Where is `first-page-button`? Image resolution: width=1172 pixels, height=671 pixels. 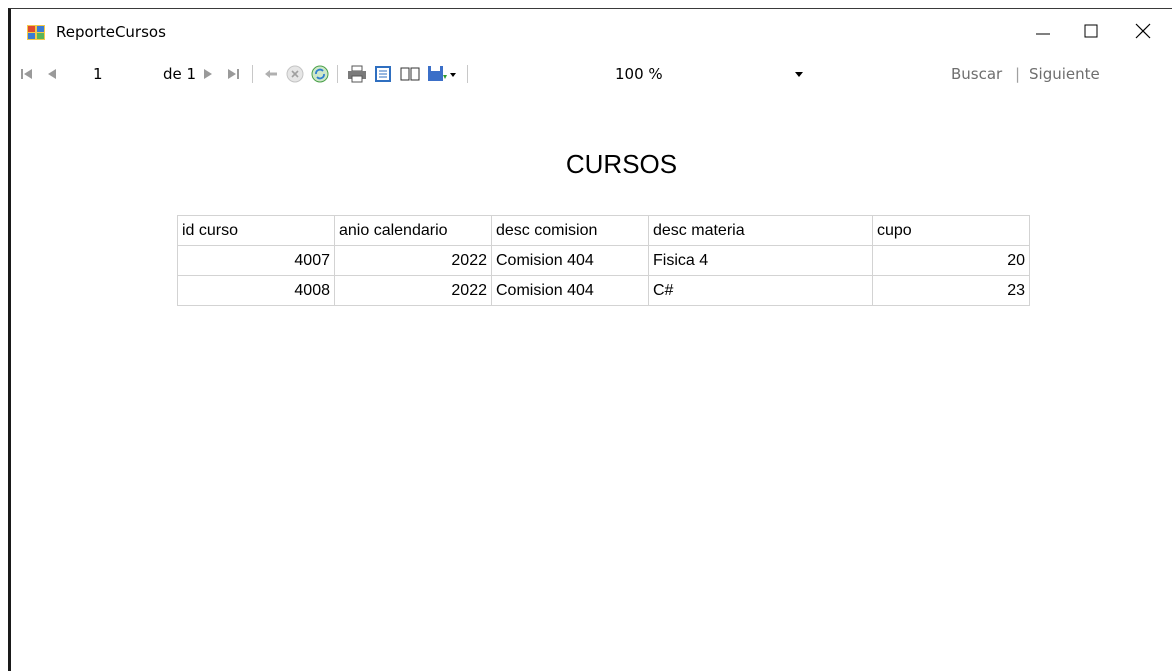
first-page-button is located at coordinates (27, 74).